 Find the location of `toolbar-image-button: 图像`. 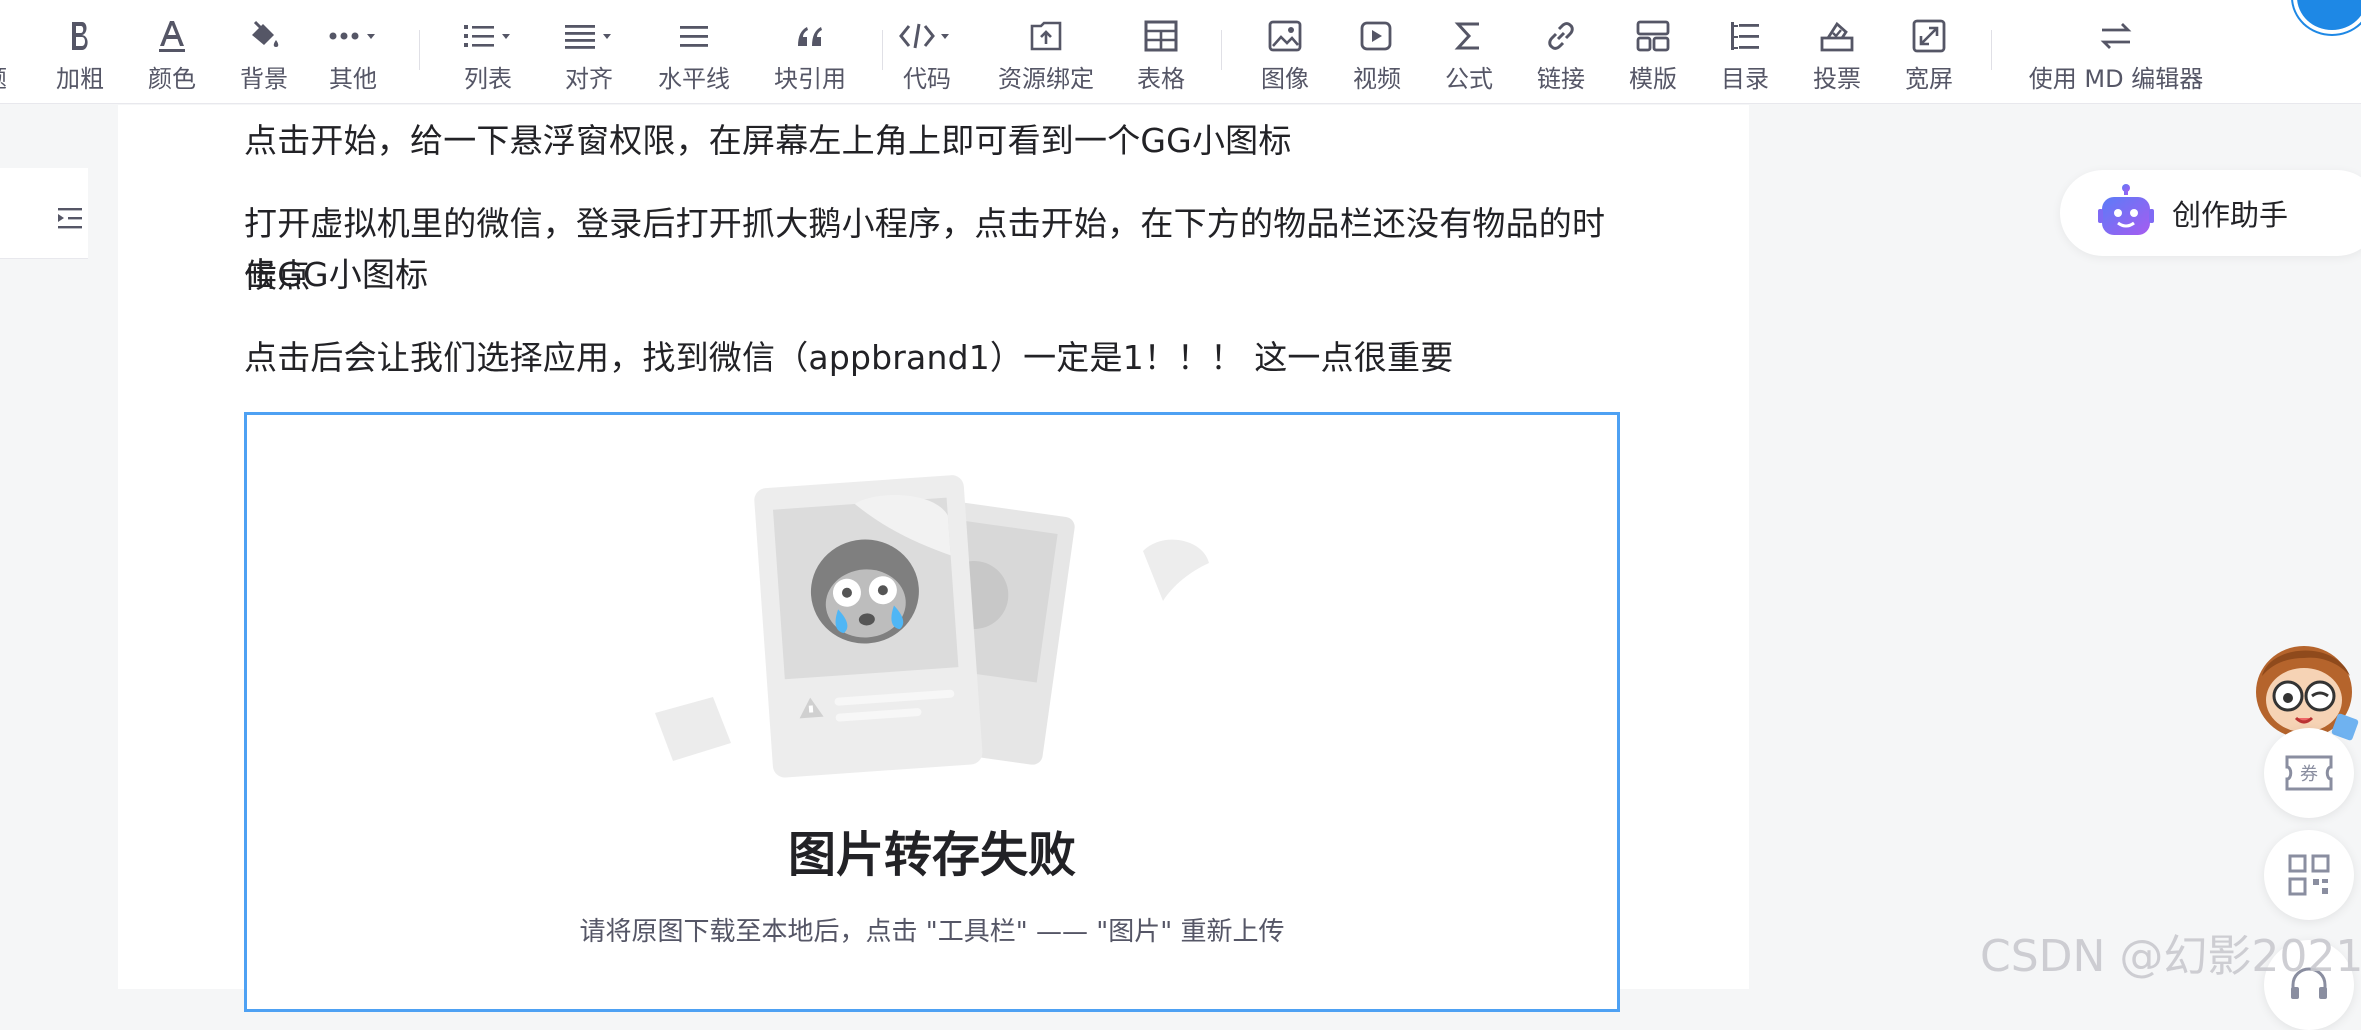

toolbar-image-button: 图像 is located at coordinates (1285, 52).